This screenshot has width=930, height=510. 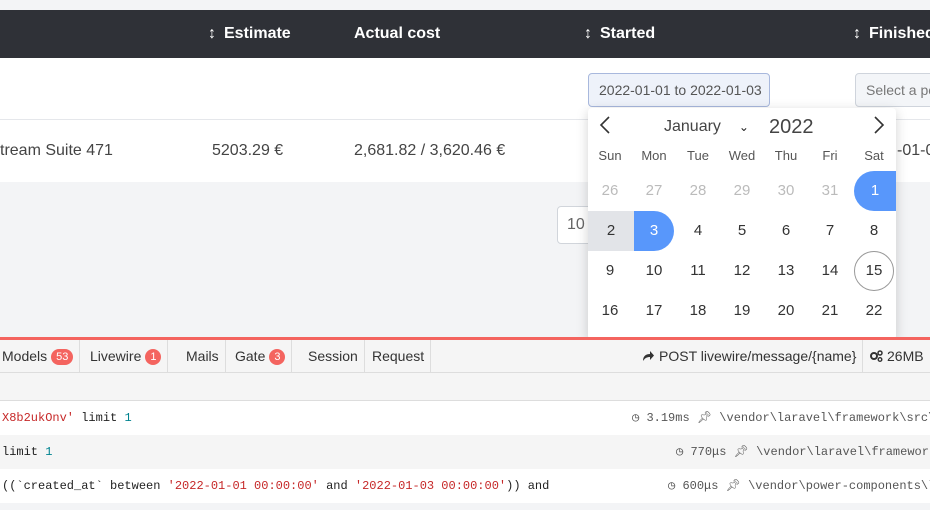 I want to click on calendar-day: 7, so click(x=830, y=231).